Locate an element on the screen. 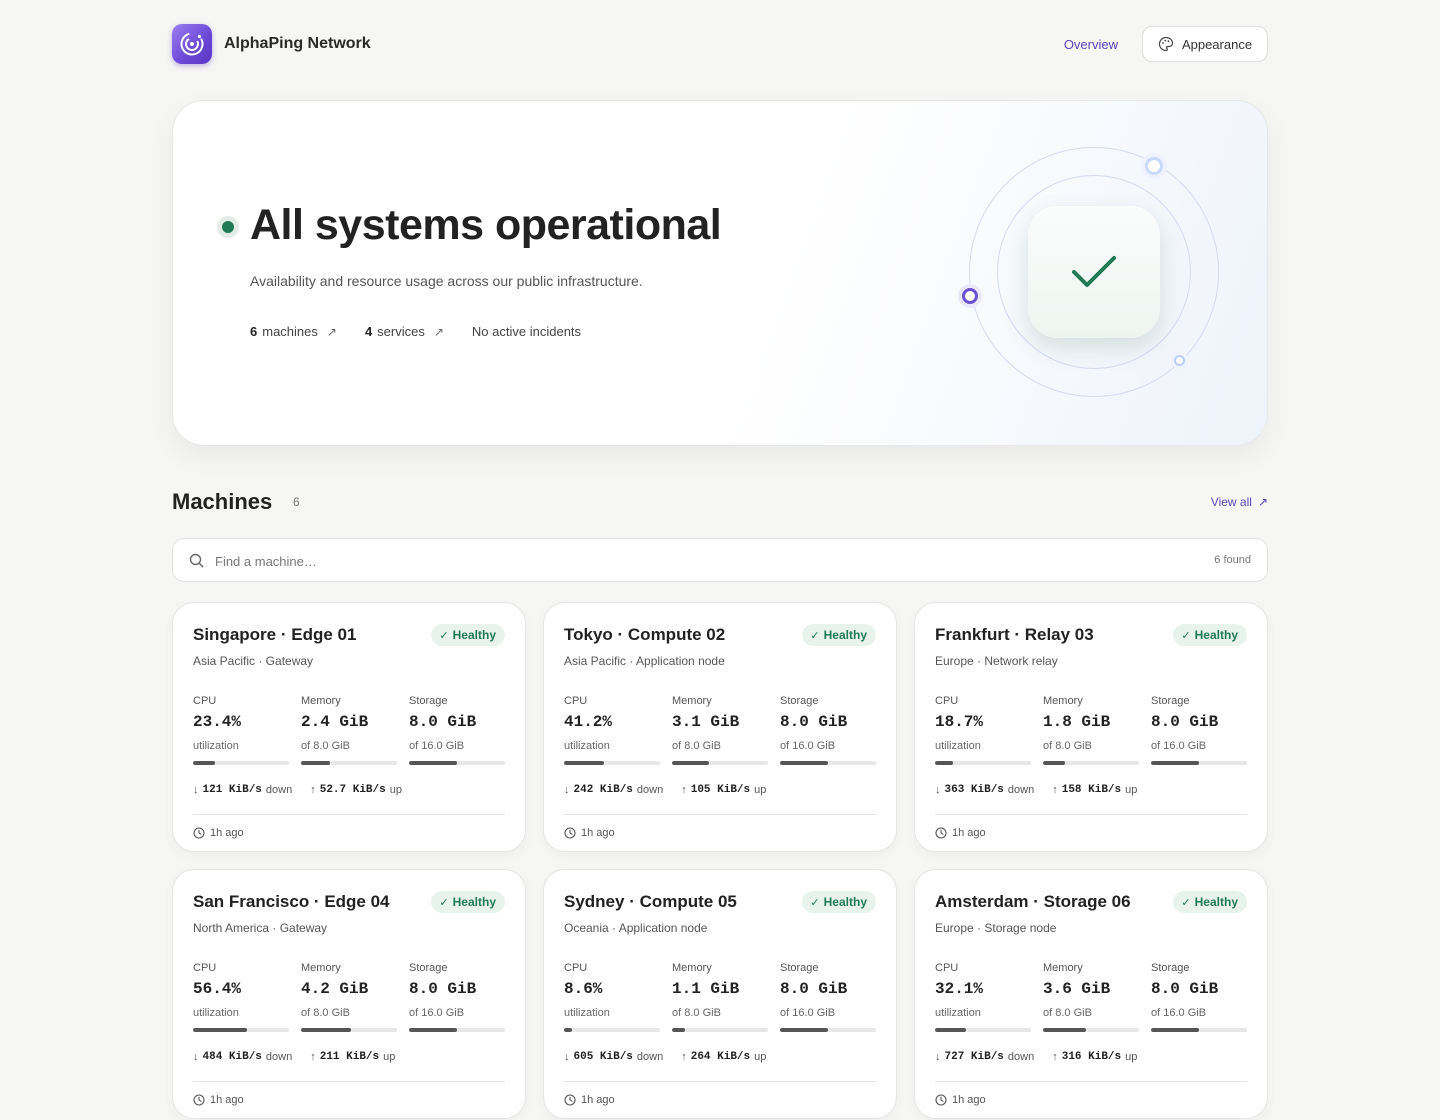 This screenshot has width=1440, height=1120. nav-overview-link: Overview is located at coordinates (1091, 44).